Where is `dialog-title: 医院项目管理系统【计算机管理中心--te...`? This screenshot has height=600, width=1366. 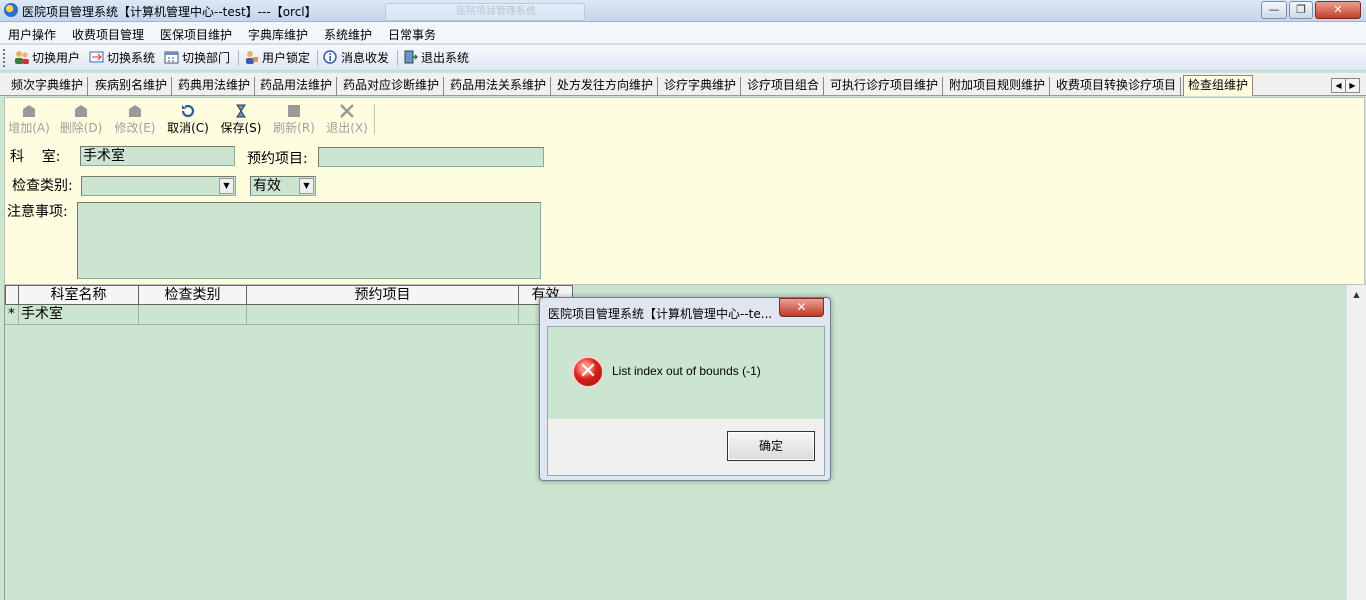 dialog-title: 医院项目管理系统【计算机管理中心--te... is located at coordinates (660, 314).